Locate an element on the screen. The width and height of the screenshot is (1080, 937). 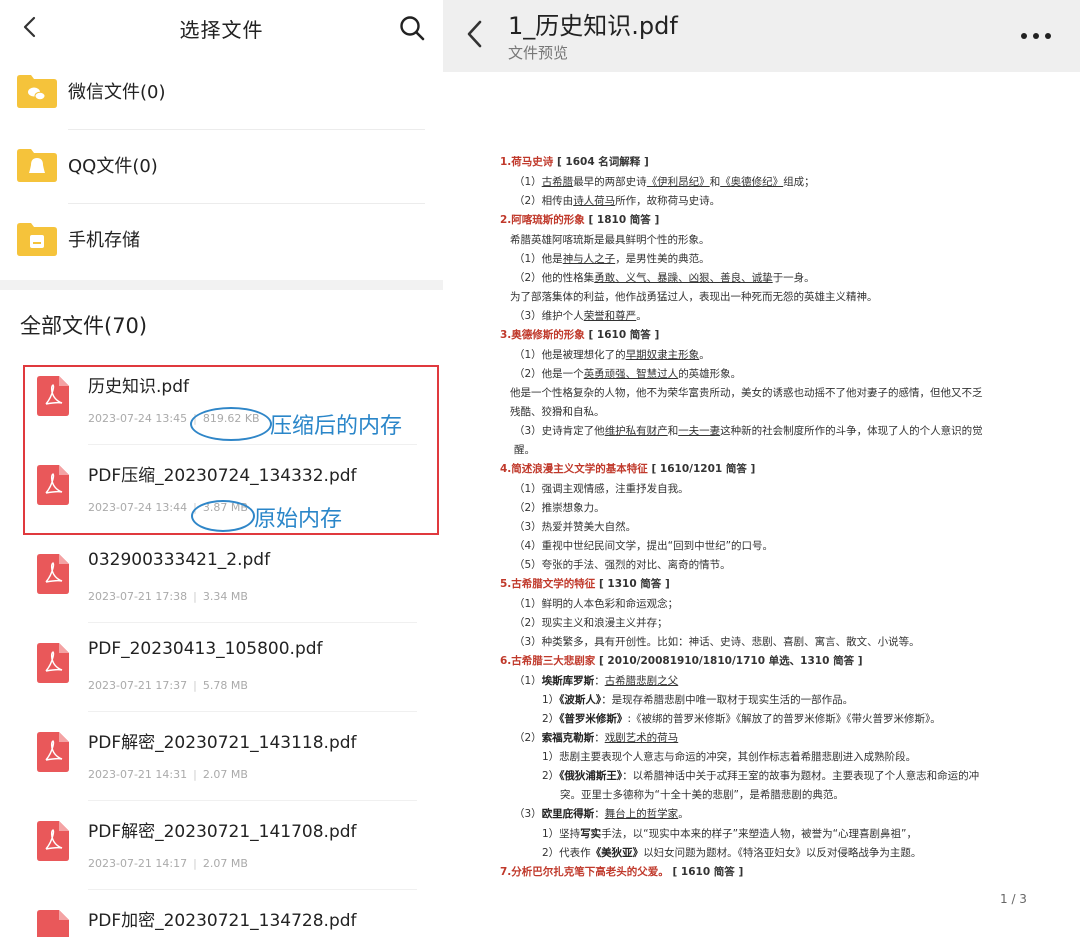
doc-line: （2）现实主义和浪漫主义并存； is located at coordinates (591, 623).